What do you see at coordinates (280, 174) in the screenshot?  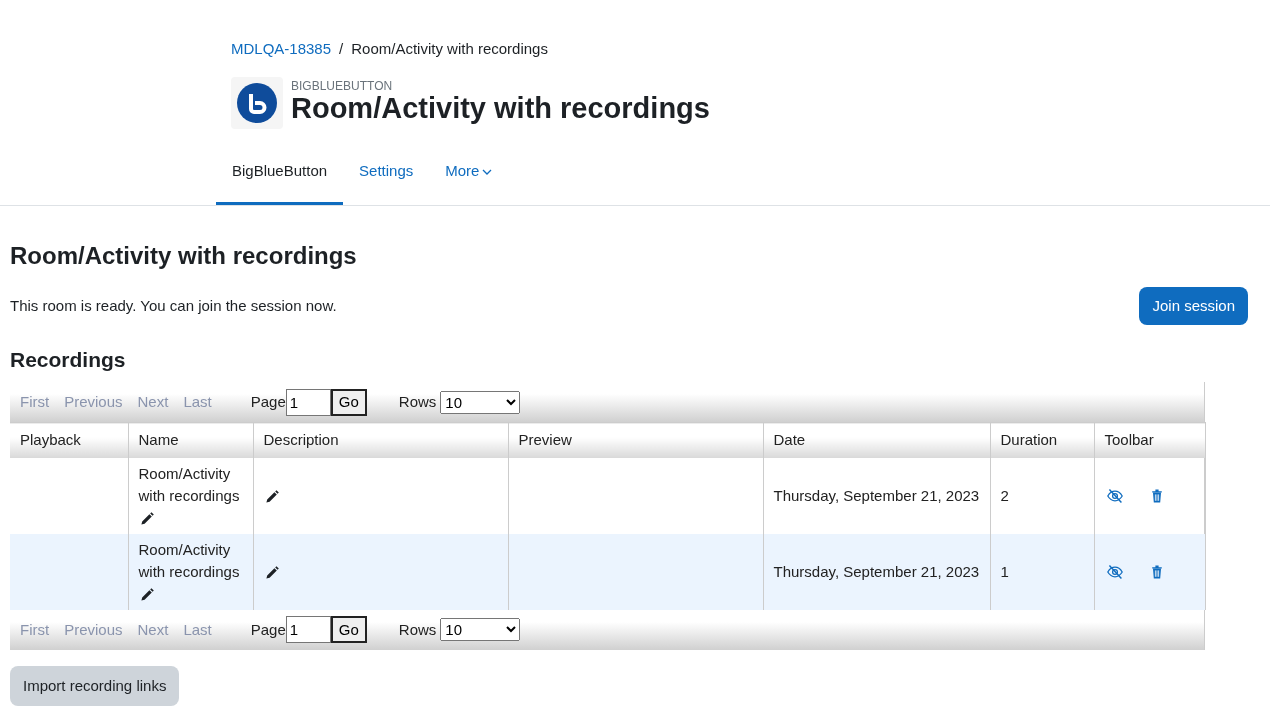 I see `nav-tab: BigBlueButton` at bounding box center [280, 174].